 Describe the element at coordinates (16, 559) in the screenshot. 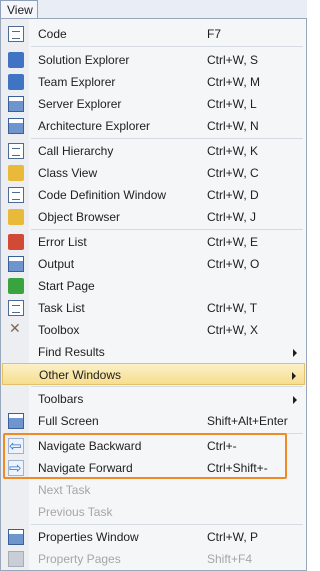

I see `property-pages-icon` at that location.